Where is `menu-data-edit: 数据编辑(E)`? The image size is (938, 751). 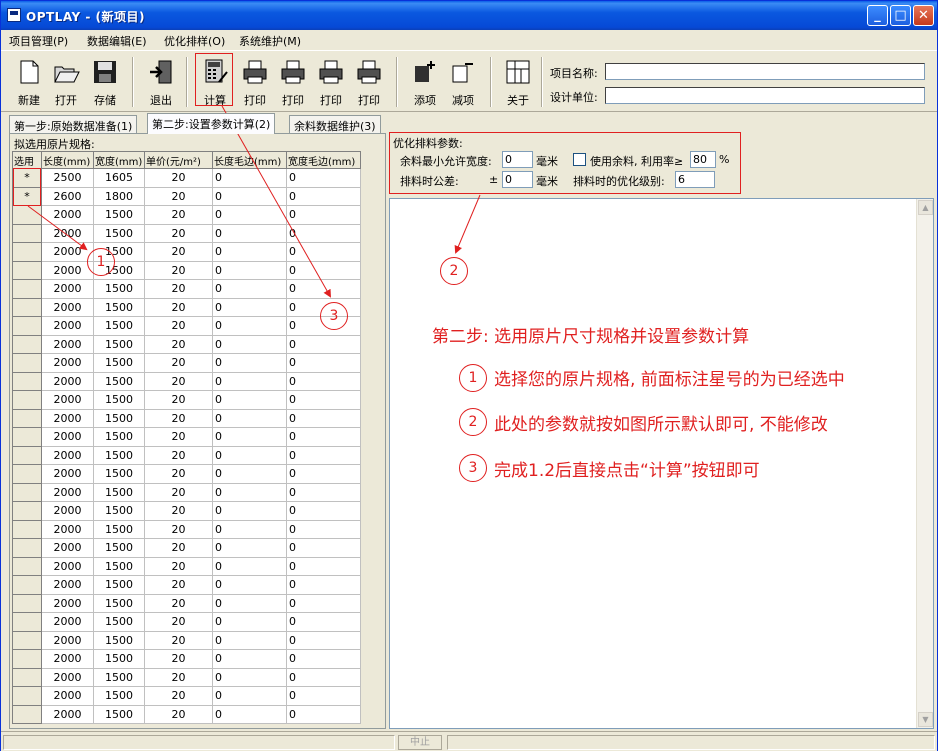
menu-data-edit: 数据编辑(E) is located at coordinates (117, 41).